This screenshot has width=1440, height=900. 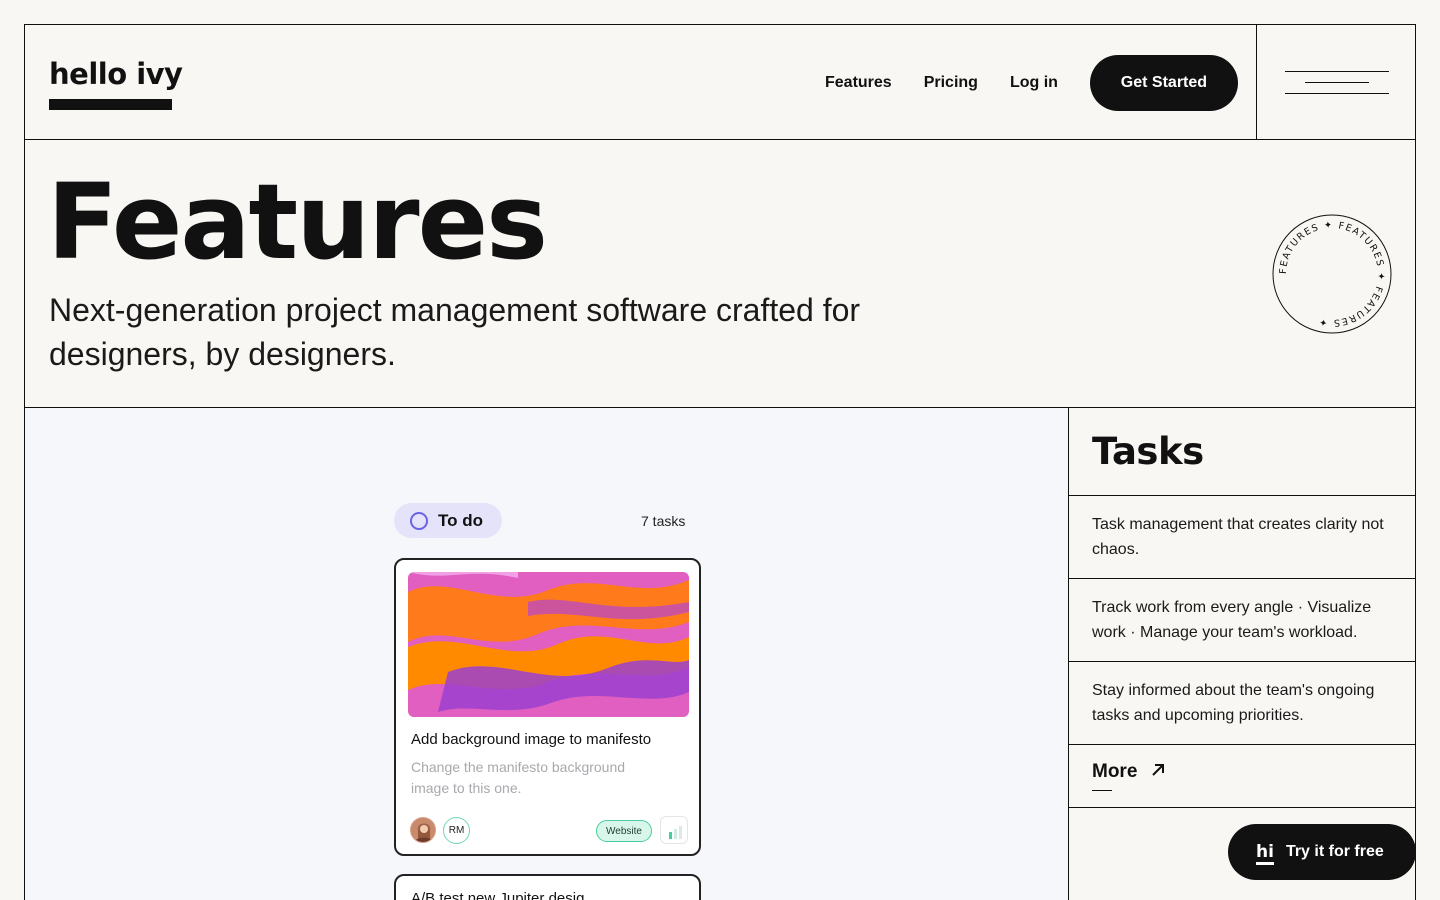 I want to click on abstract-paint-image, so click(x=548, y=644).